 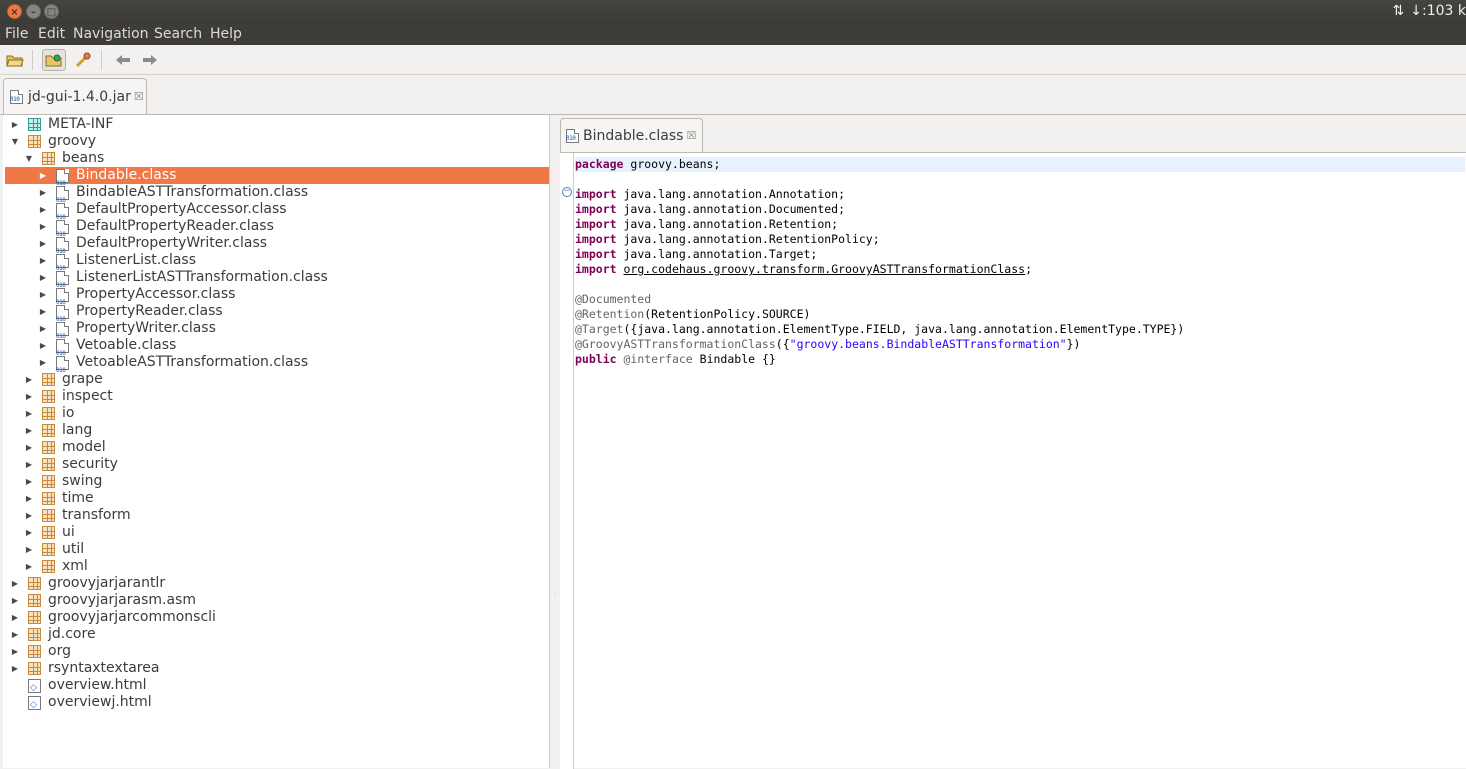 What do you see at coordinates (277, 315) in the screenshot?
I see `tree-row: ▶ PropertyReader.class` at bounding box center [277, 315].